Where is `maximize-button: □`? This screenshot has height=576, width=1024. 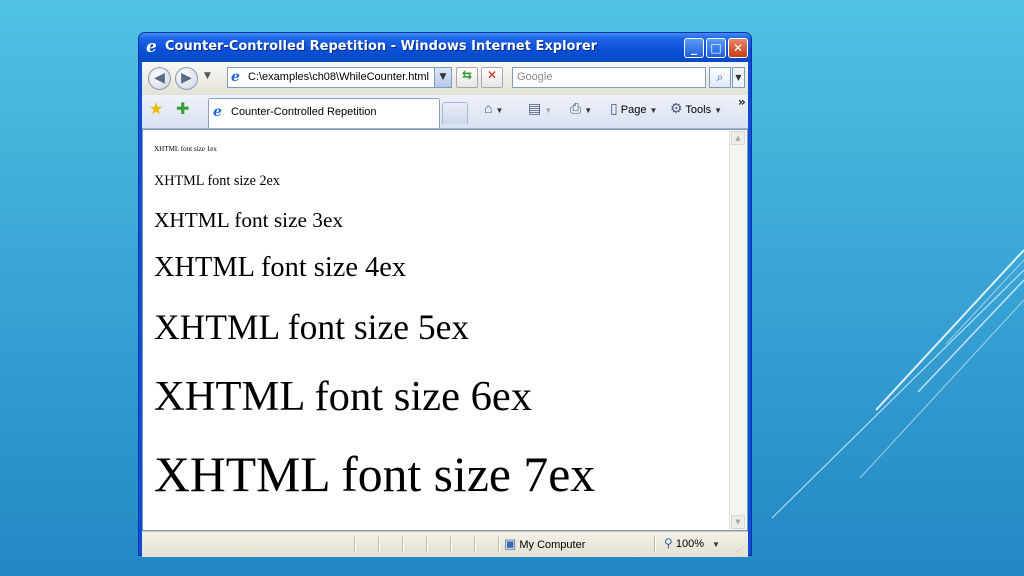
maximize-button: □ is located at coordinates (716, 48).